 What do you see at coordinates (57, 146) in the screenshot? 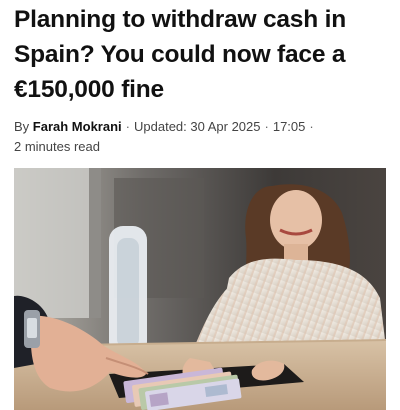
I see `read-time: 2 minutes read` at bounding box center [57, 146].